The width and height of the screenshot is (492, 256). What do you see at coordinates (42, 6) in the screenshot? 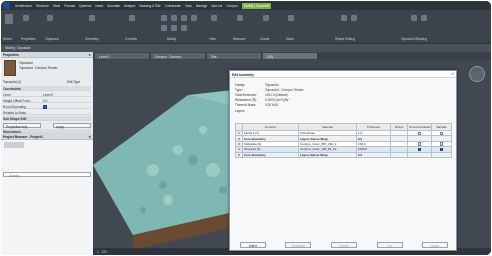
I see `tab-structure: Structure` at bounding box center [42, 6].